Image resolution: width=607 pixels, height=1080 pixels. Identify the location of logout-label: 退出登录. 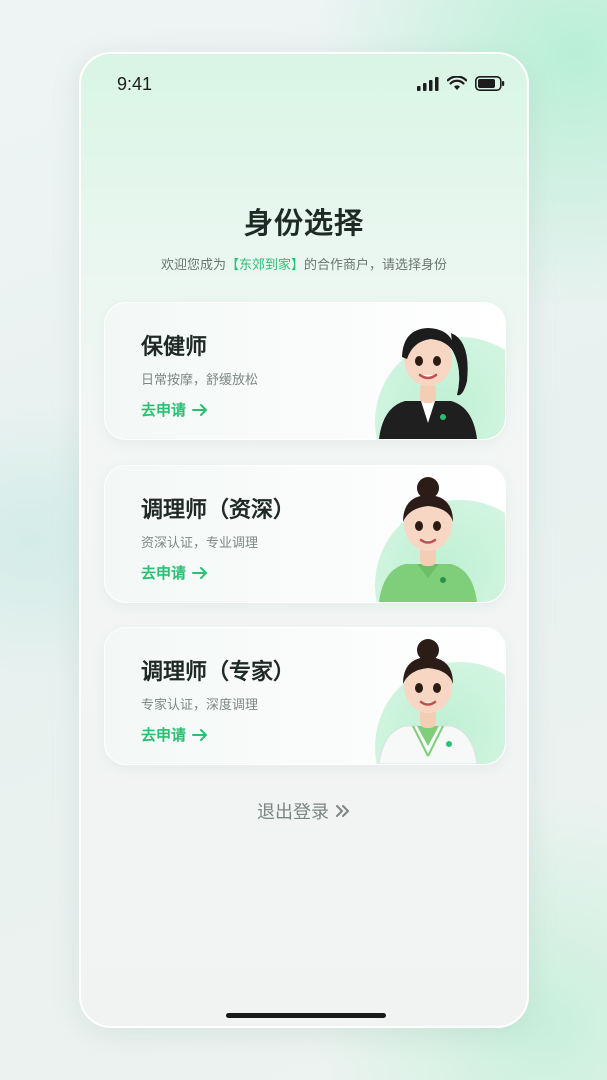
(293, 812).